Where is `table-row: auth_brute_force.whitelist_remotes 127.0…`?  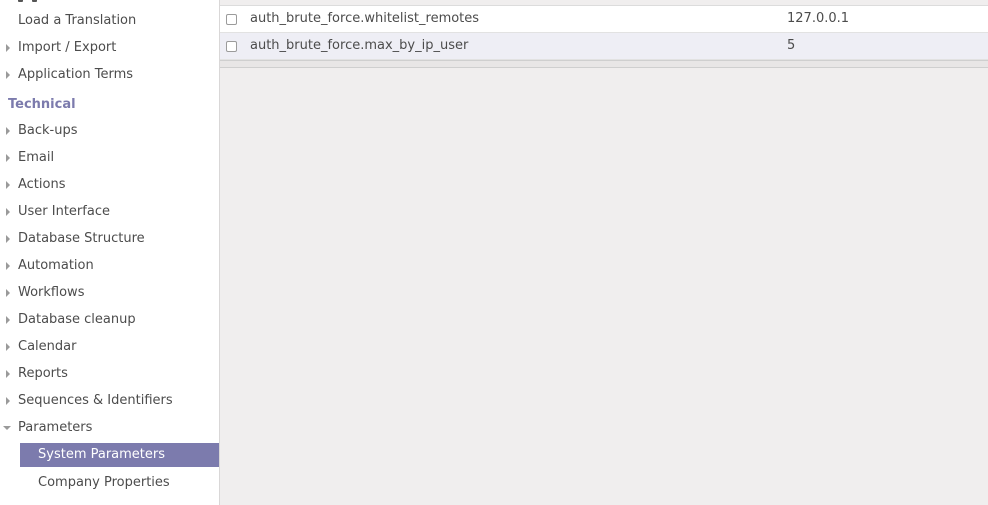
table-row: auth_brute_force.whitelist_remotes 127.0… is located at coordinates (604, 19).